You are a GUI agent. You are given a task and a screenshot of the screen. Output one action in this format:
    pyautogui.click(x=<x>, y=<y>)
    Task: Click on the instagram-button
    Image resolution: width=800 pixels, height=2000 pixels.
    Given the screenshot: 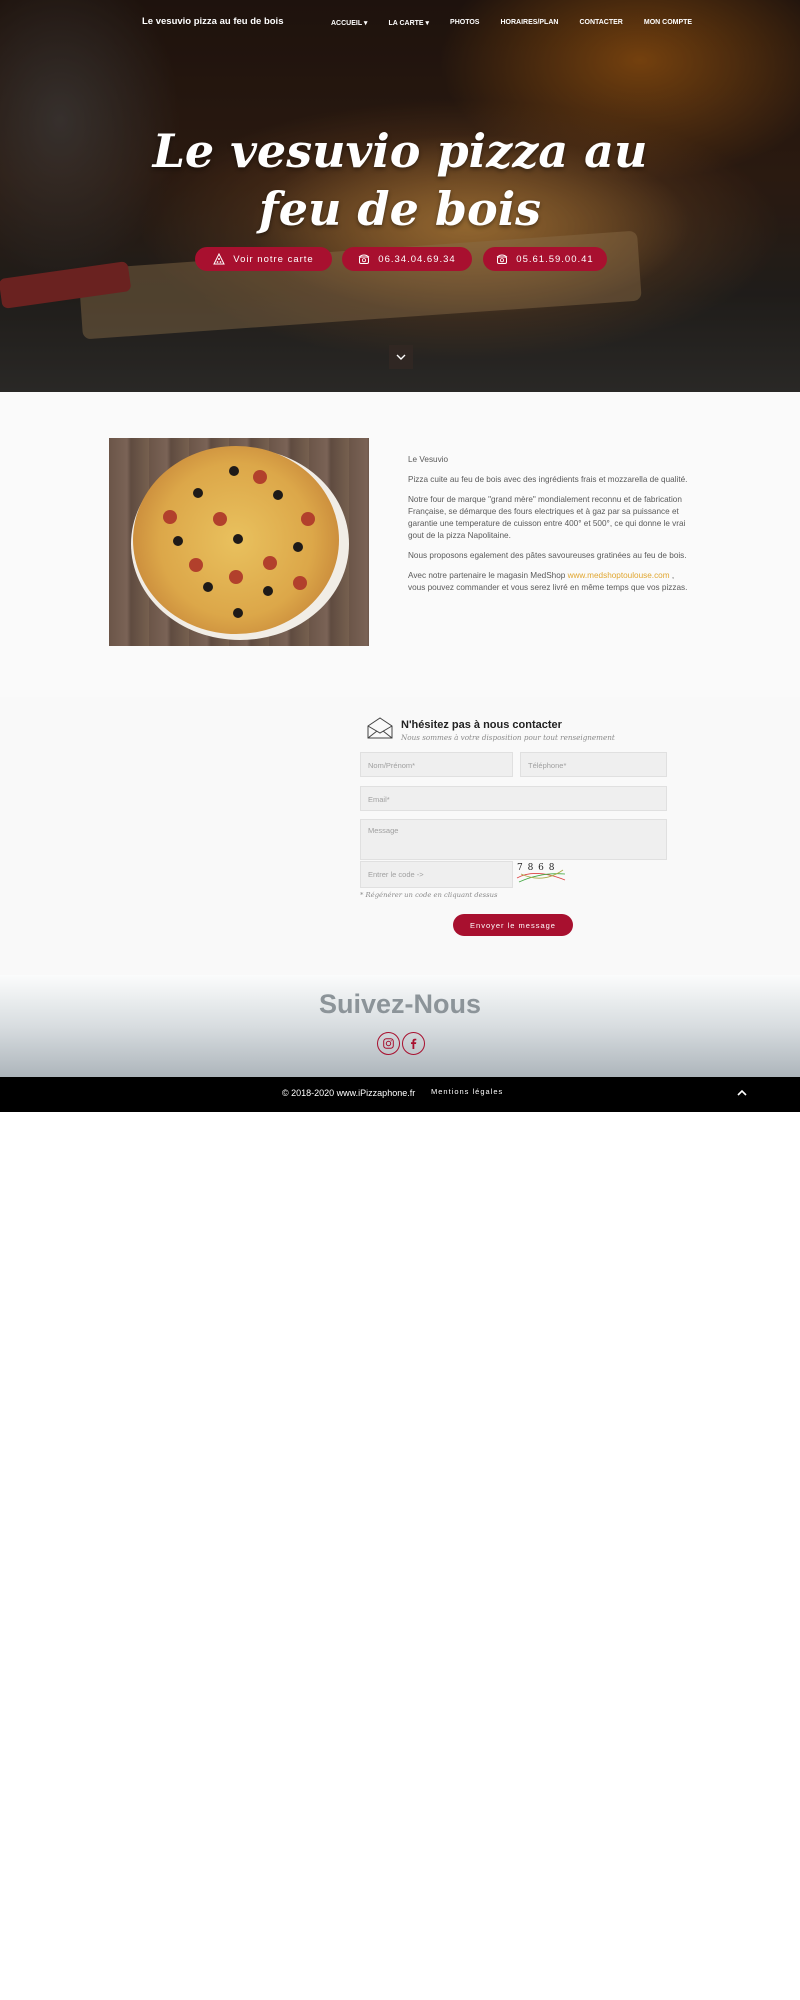 What is the action you would take?
    pyautogui.click(x=388, y=1043)
    